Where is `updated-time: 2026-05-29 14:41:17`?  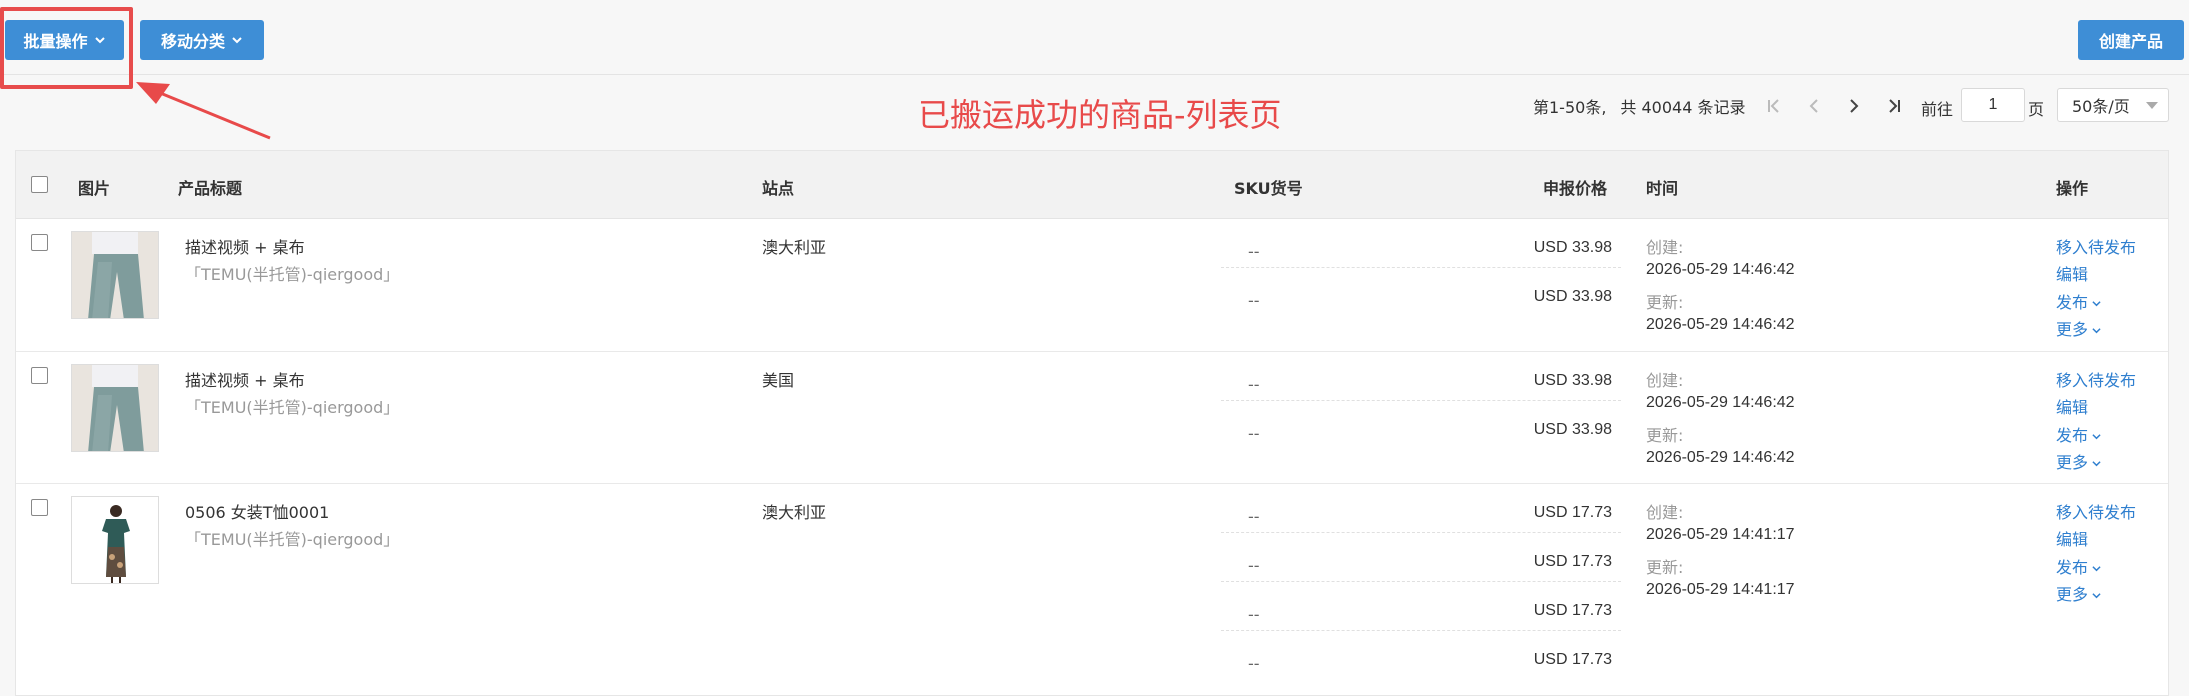 updated-time: 2026-05-29 14:41:17 is located at coordinates (1720, 589).